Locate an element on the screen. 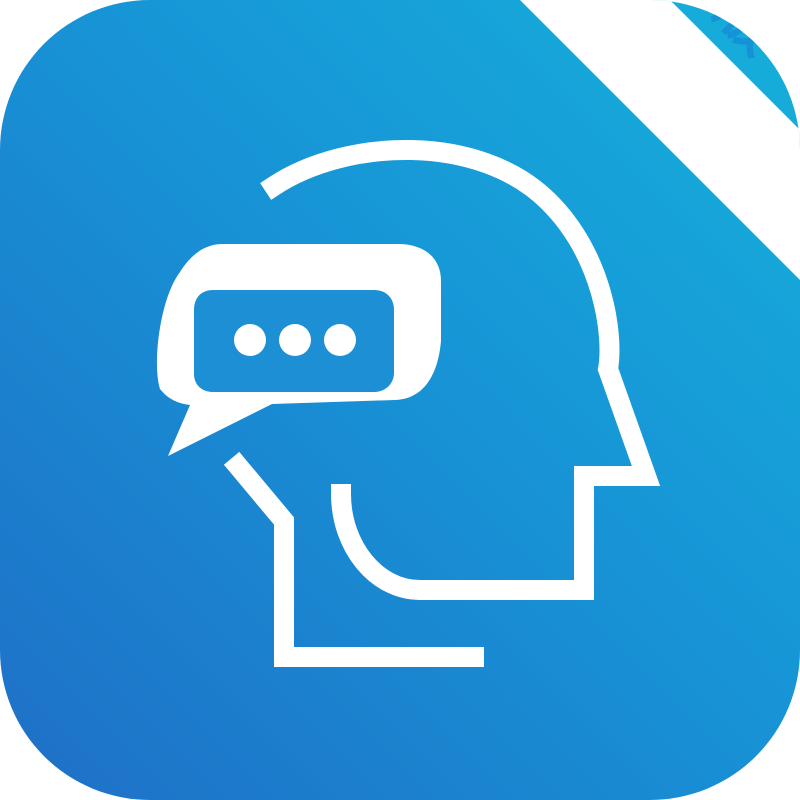 This screenshot has width=800, height=800. corner-ribbon is located at coordinates (660, 140).